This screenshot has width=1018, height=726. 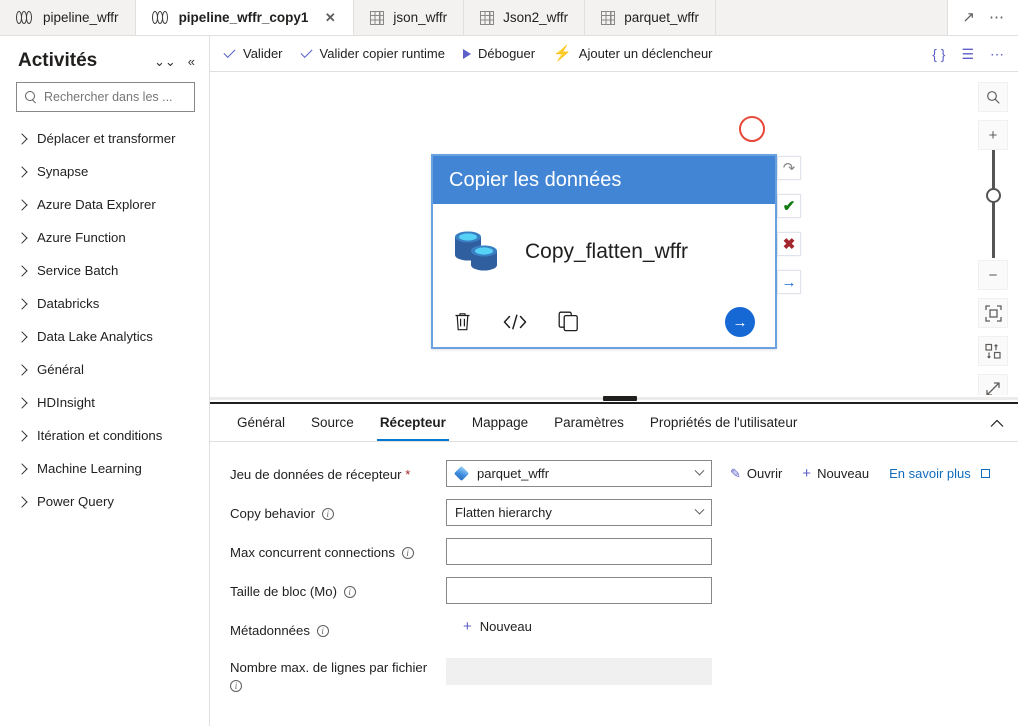 What do you see at coordinates (413, 422) in the screenshot?
I see `tab-sink: Récepteur` at bounding box center [413, 422].